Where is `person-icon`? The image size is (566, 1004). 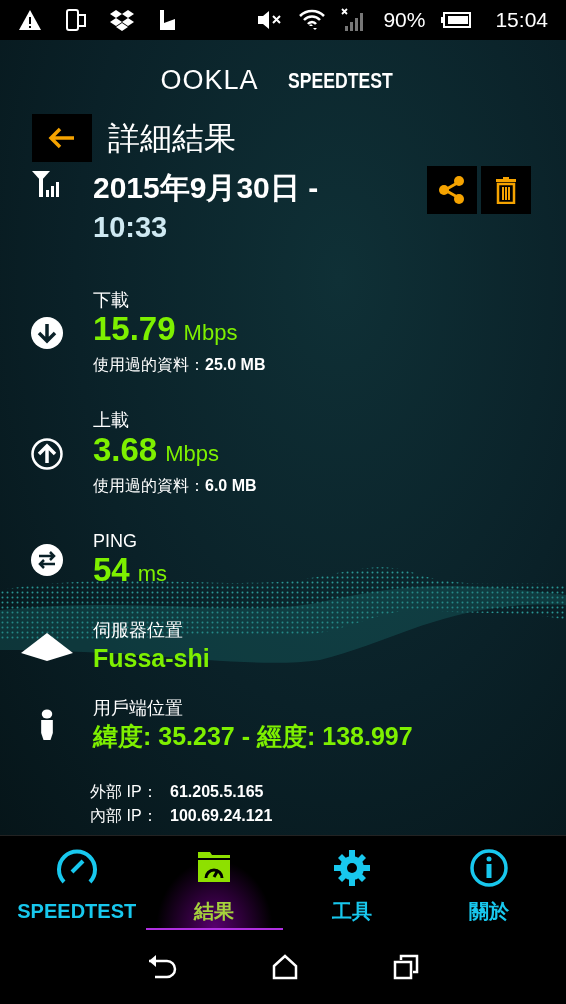 person-icon is located at coordinates (46, 725).